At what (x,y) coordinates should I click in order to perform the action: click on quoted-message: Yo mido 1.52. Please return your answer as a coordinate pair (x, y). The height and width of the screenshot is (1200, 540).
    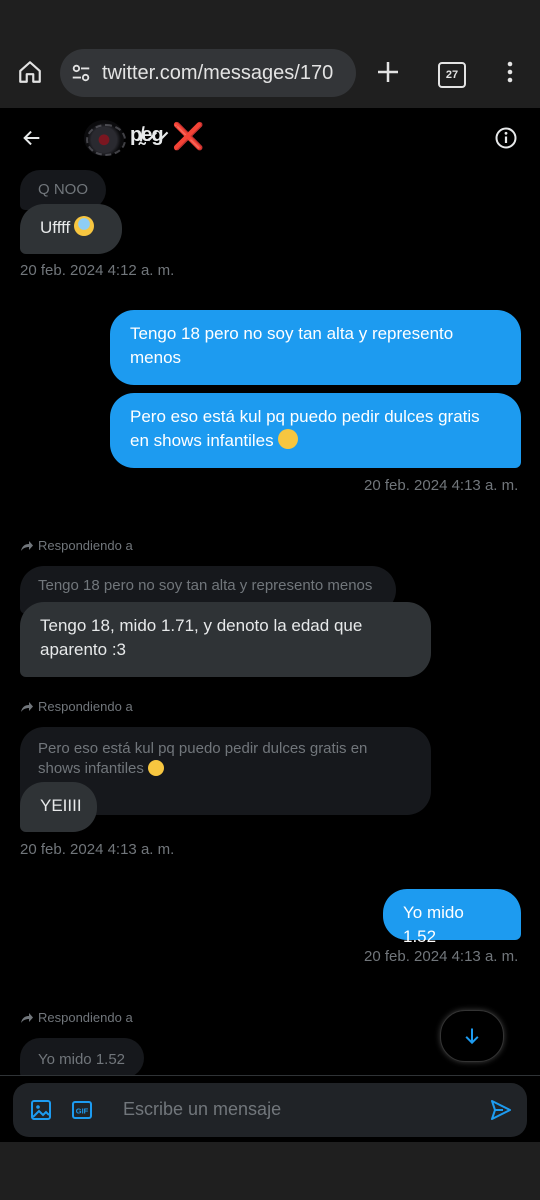
    Looking at the image, I should click on (82, 1058).